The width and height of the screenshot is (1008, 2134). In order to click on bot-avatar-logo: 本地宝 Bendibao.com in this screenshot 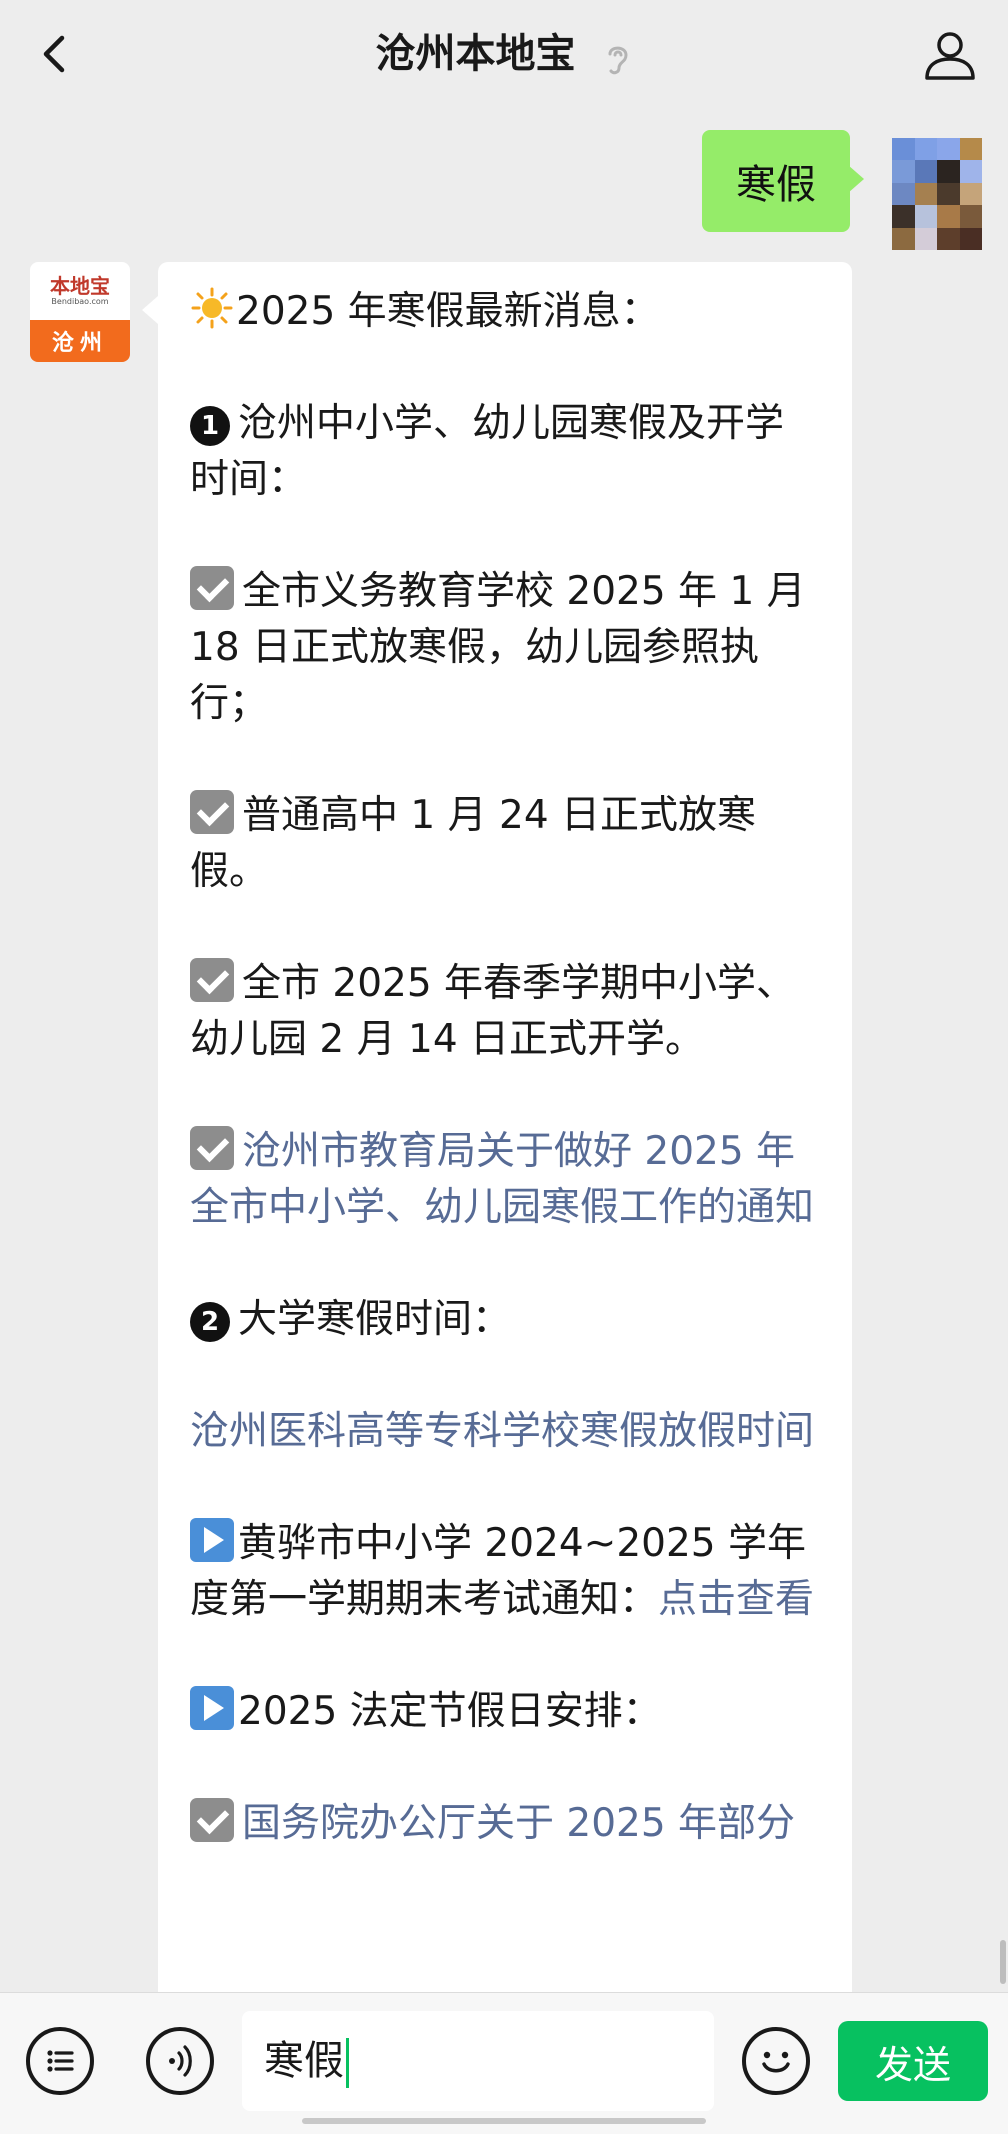, I will do `click(80, 291)`.